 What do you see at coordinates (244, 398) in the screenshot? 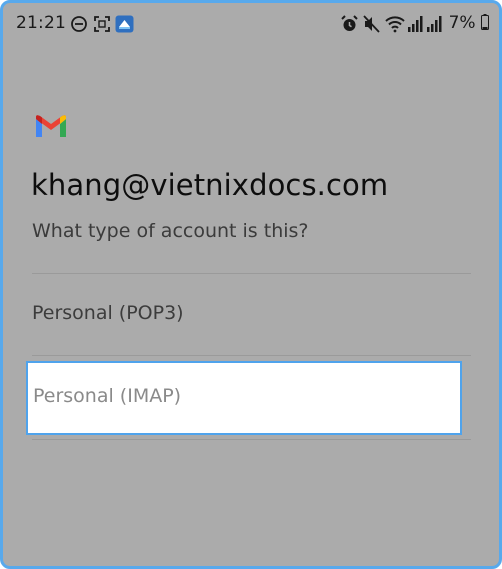
I see `option-personal-imap: Personal (IMAP)` at bounding box center [244, 398].